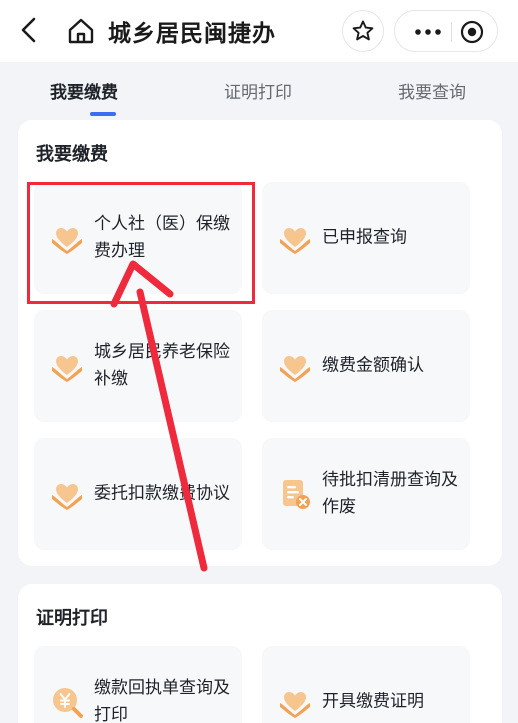 This screenshot has width=518, height=723. What do you see at coordinates (373, 365) in the screenshot?
I see `tile-label: 缴费金额确认` at bounding box center [373, 365].